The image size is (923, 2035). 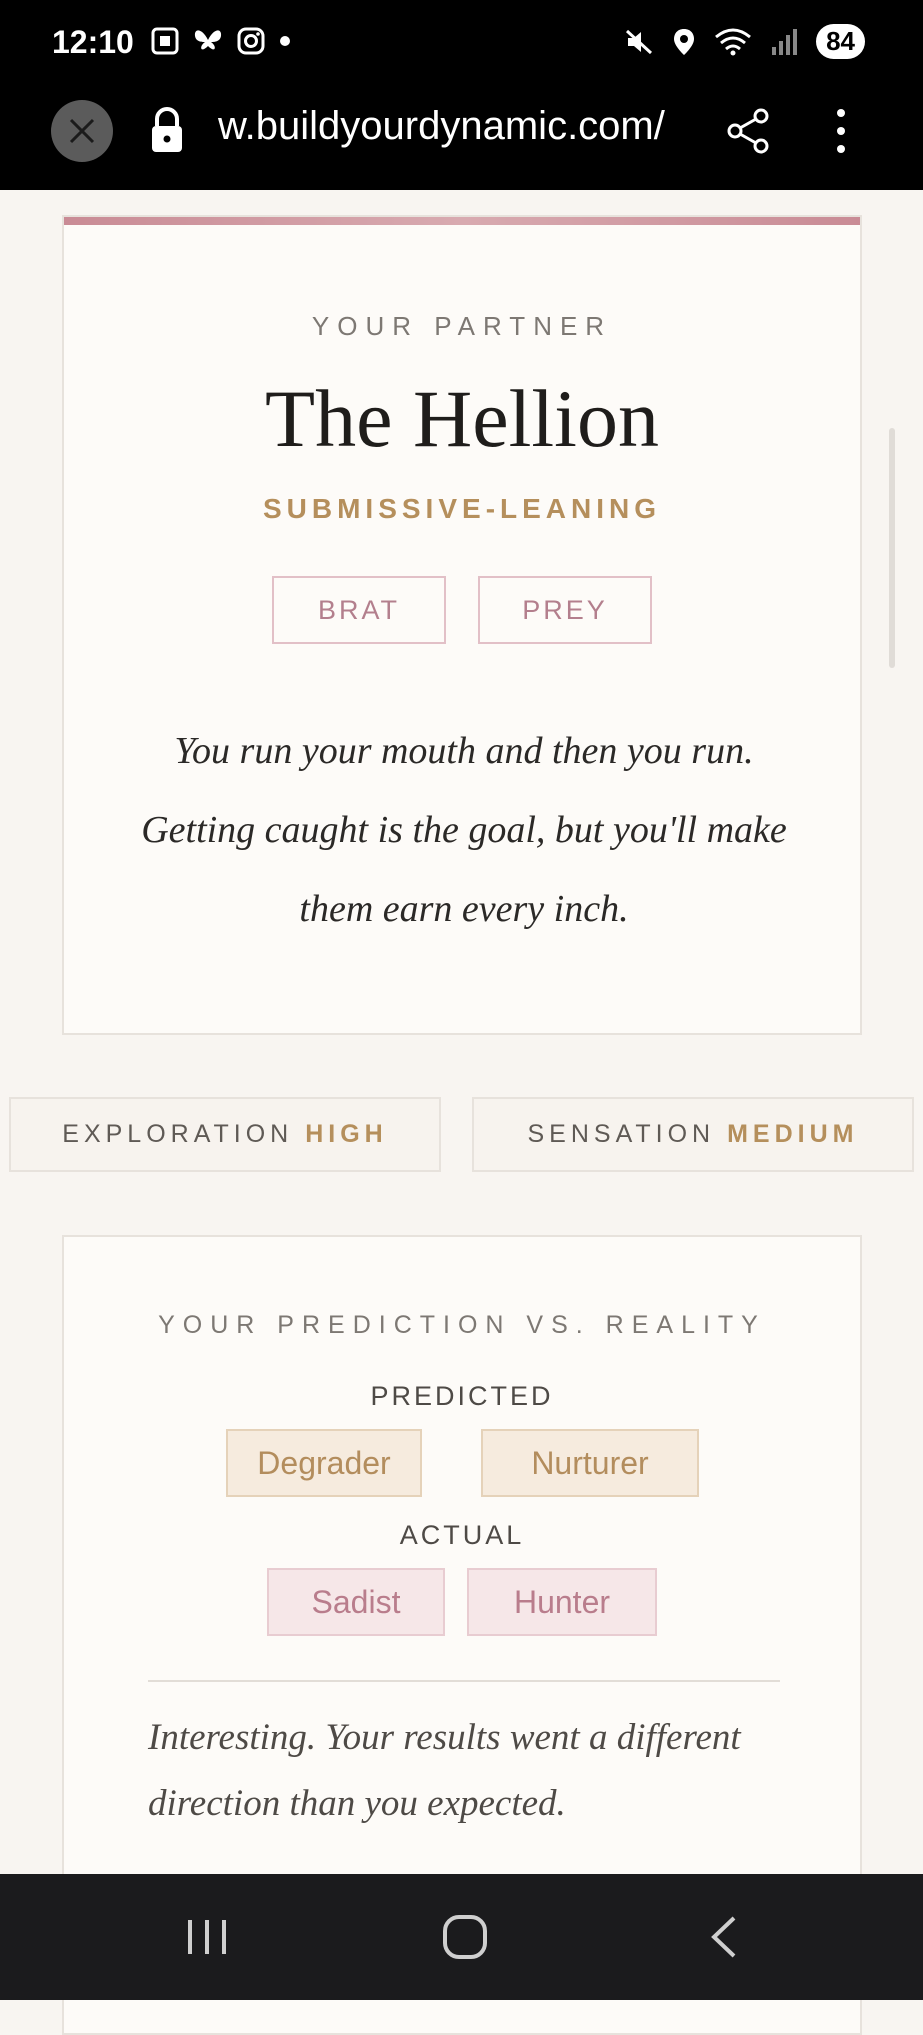 I want to click on status-time: 12:10, so click(x=93, y=42).